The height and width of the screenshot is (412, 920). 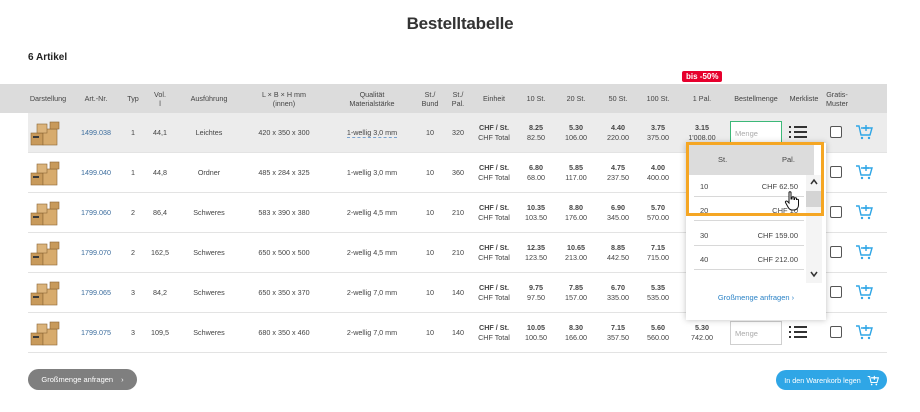 What do you see at coordinates (618, 98) in the screenshot?
I see `col-50st: 50 St.` at bounding box center [618, 98].